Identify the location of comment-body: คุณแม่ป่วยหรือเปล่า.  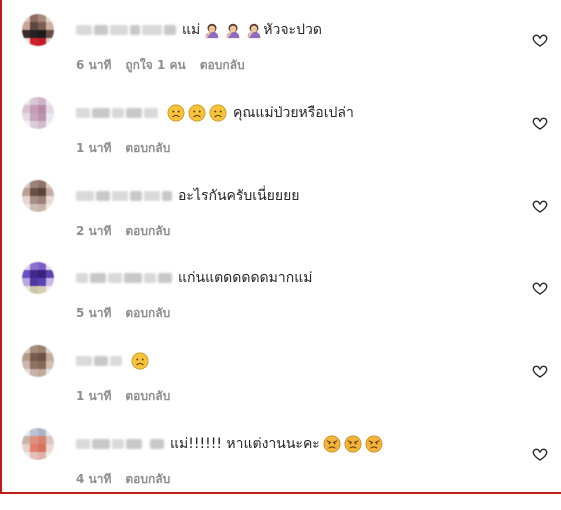
(293, 113).